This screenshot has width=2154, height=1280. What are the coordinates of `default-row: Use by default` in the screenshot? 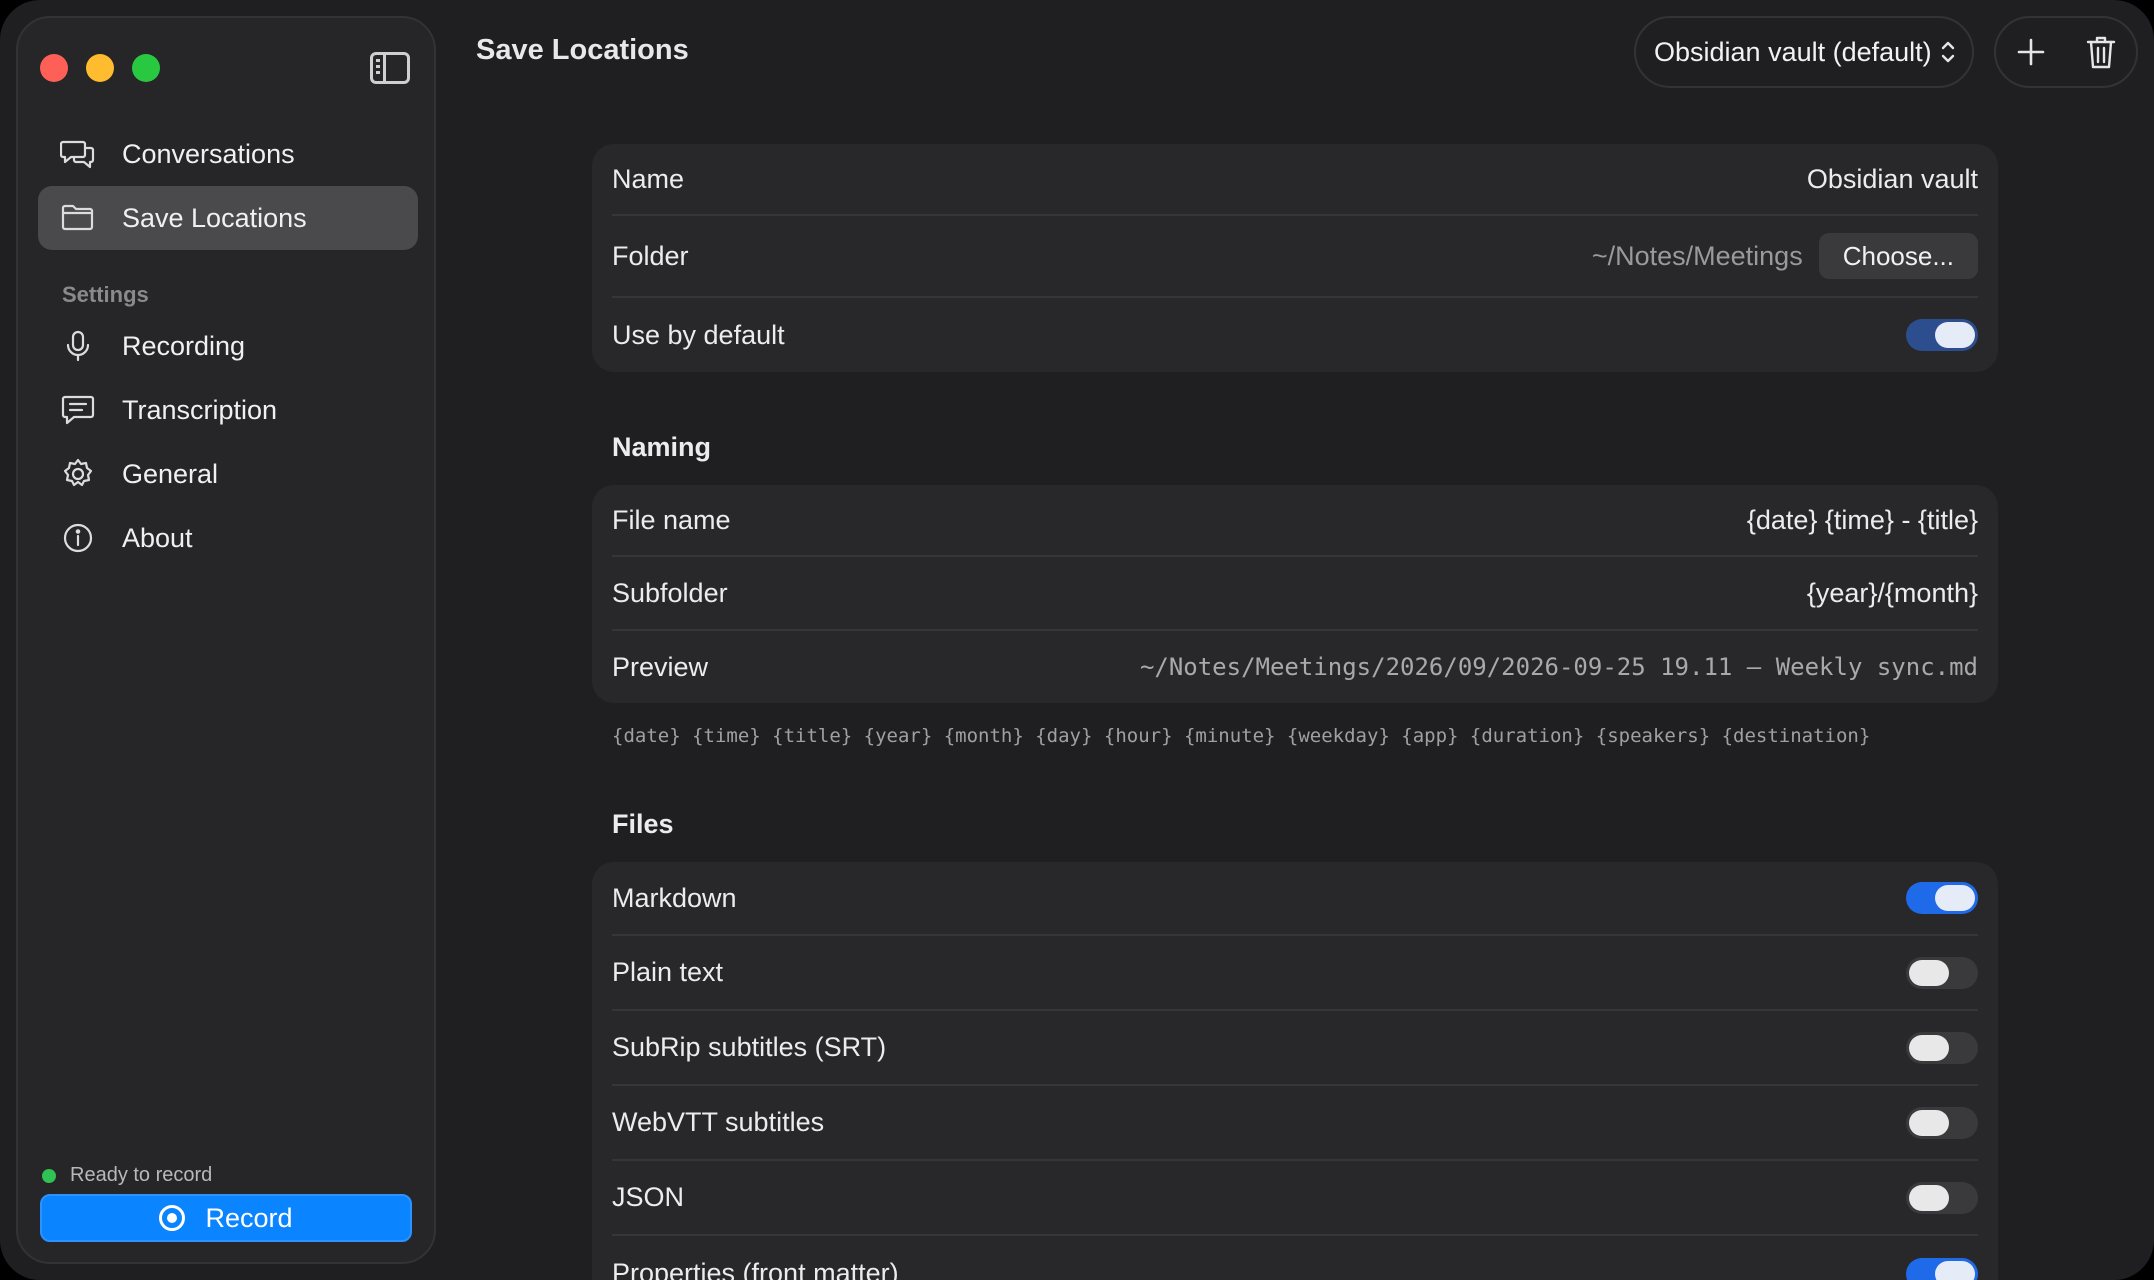 It's located at (1295, 335).